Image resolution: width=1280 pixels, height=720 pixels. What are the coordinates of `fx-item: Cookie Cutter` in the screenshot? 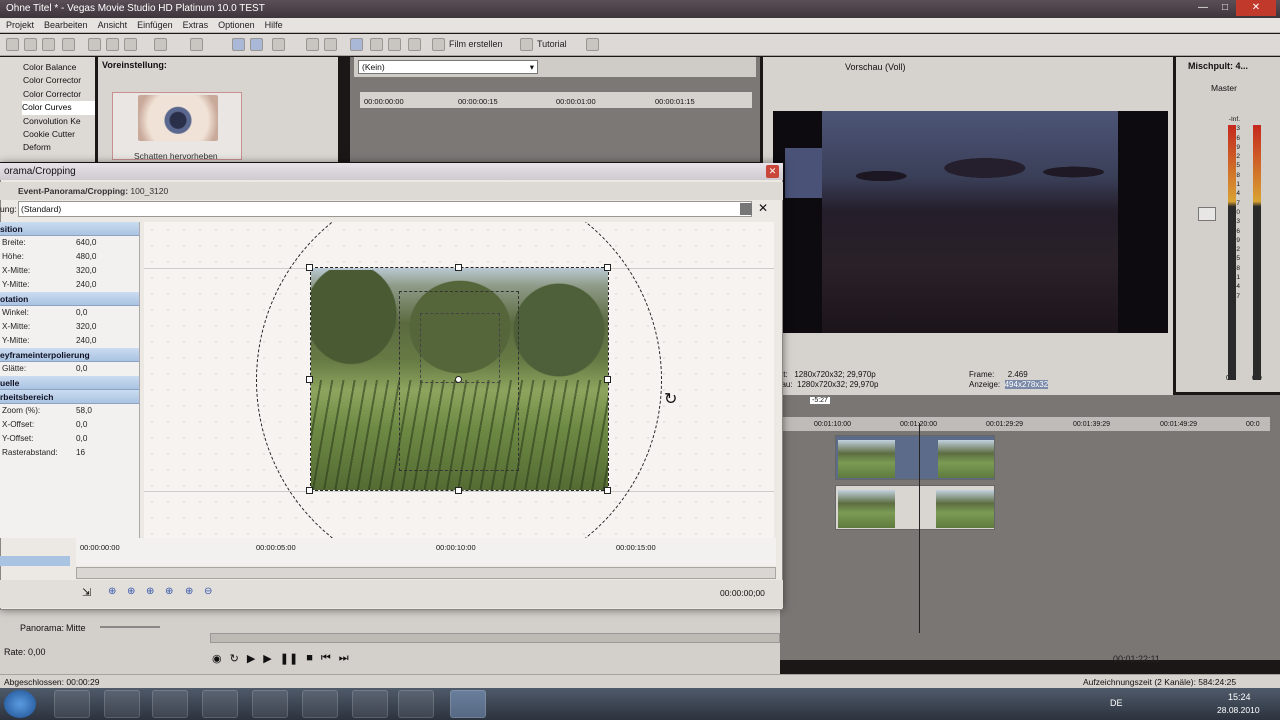 It's located at (59, 134).